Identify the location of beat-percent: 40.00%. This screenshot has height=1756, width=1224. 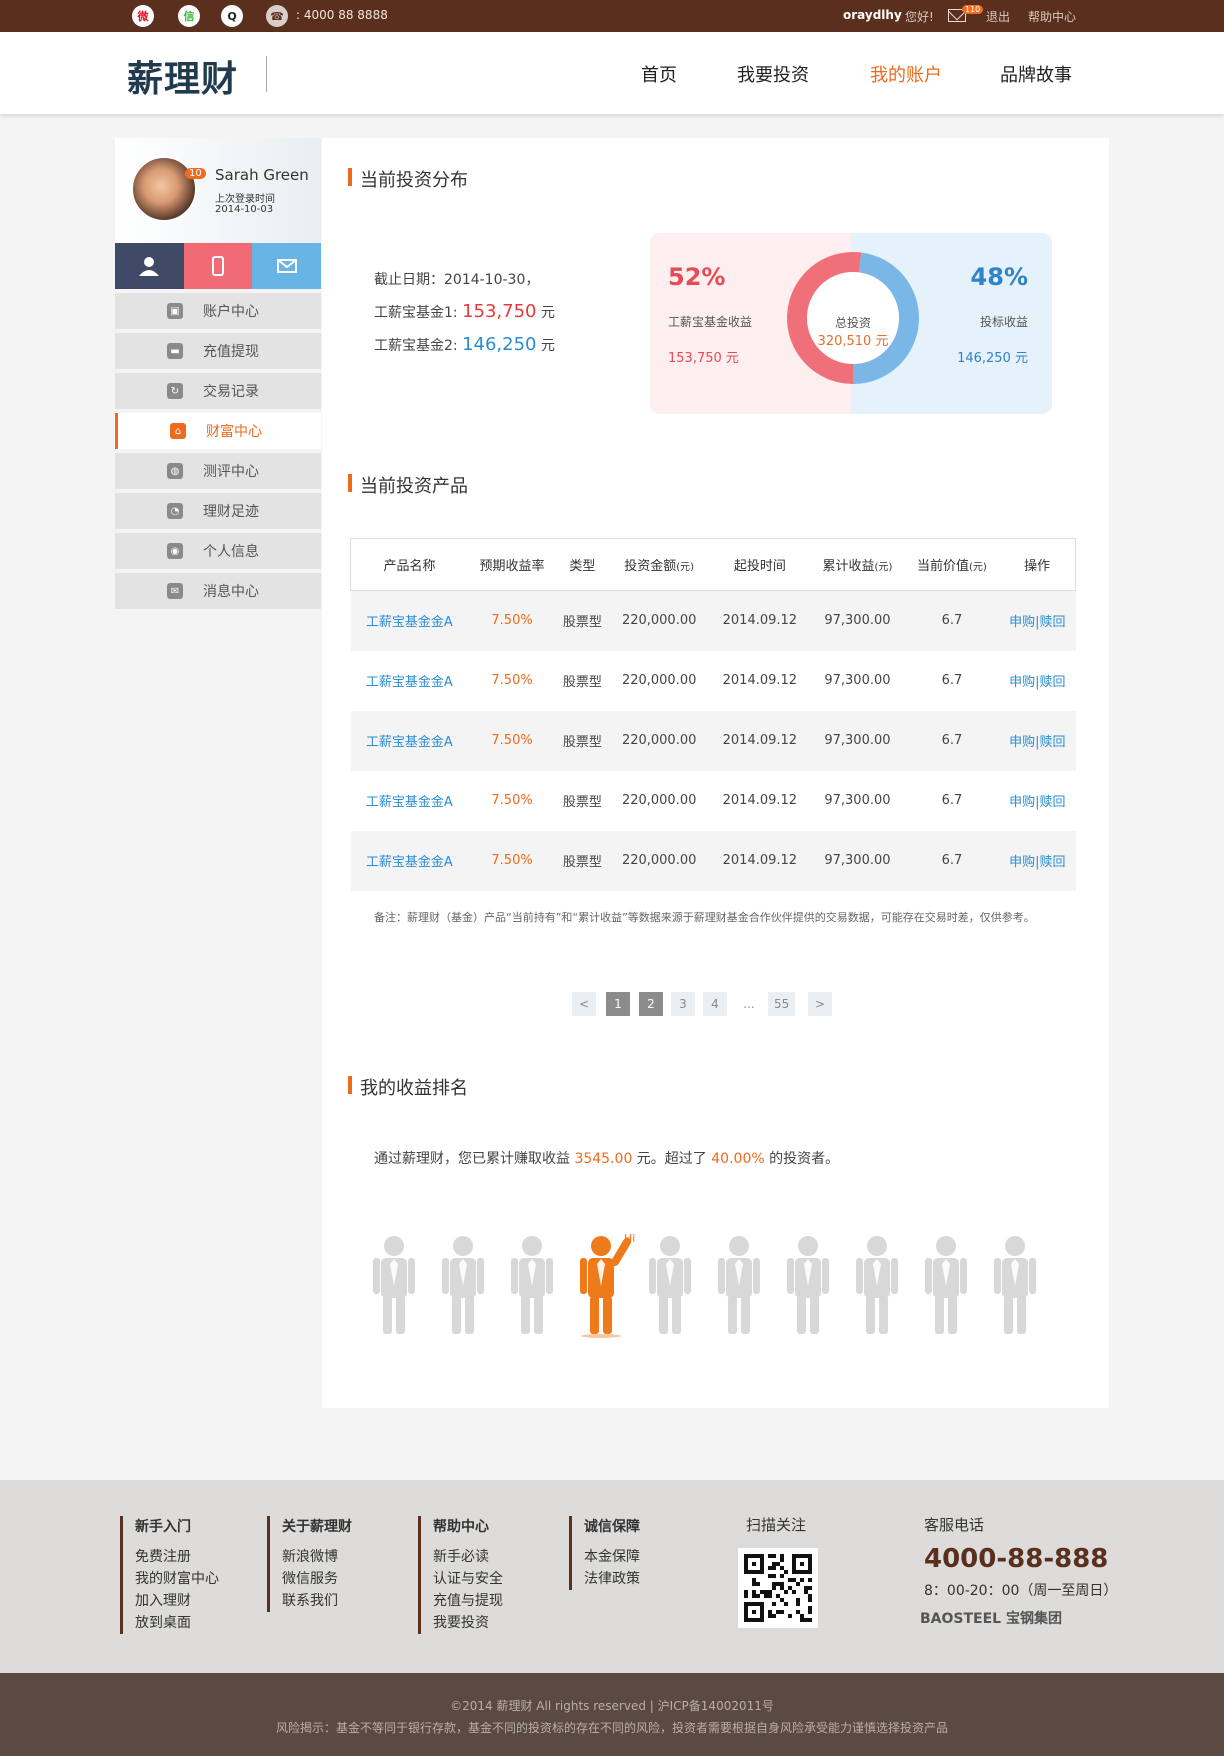
(738, 1159).